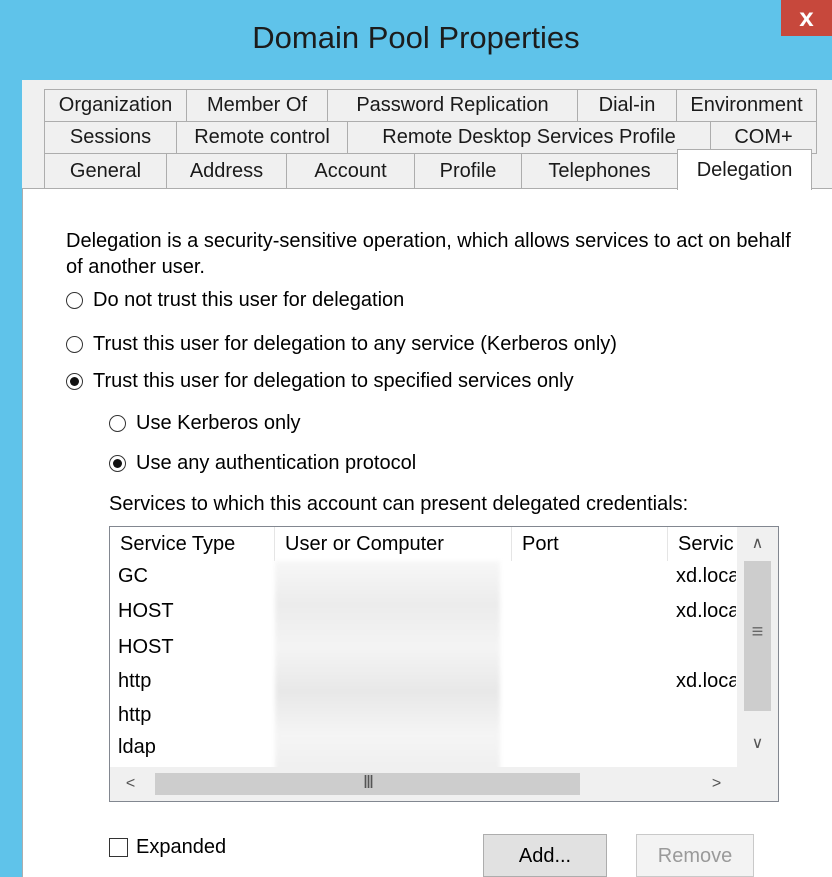  I want to click on horizontal-scroll-thumb: III, so click(367, 783).